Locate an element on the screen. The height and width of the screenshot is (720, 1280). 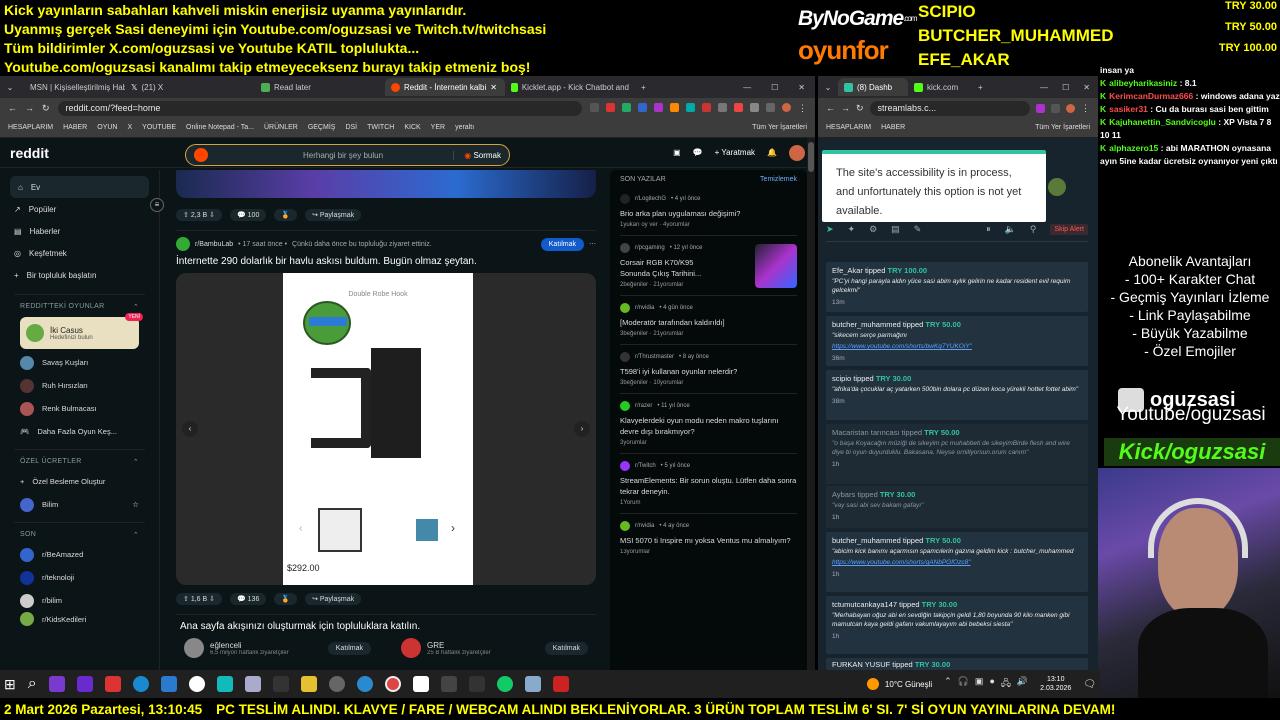
gift-icon: ✦ is located at coordinates (852, 229).